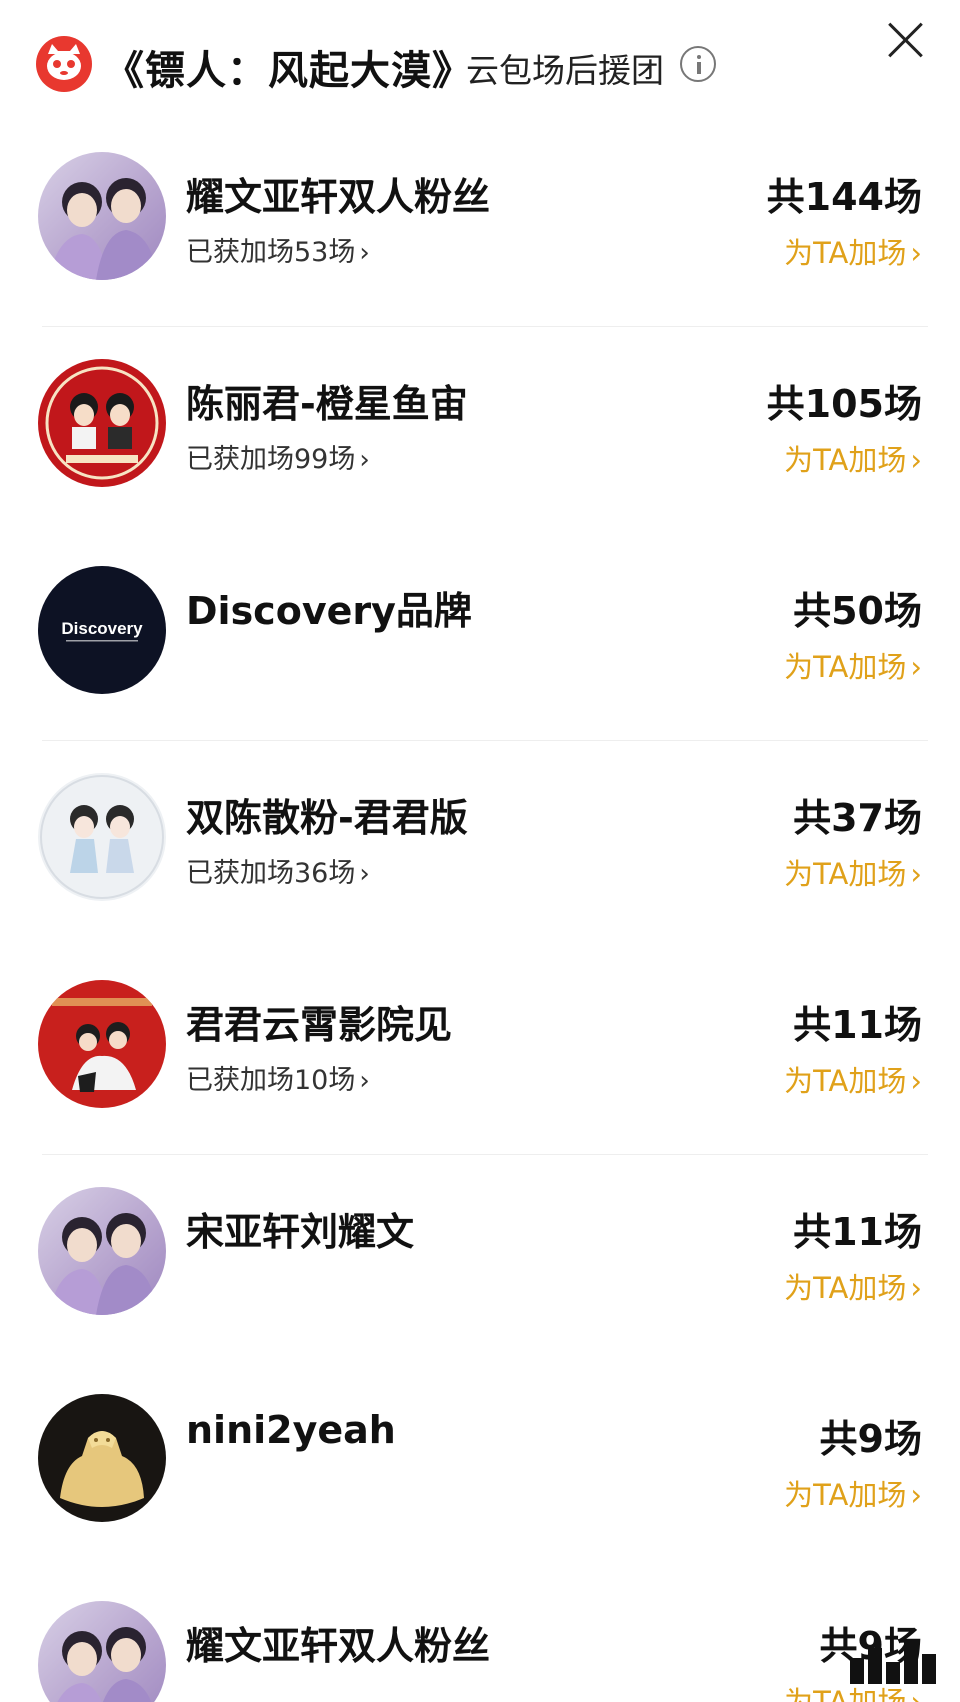  I want to click on watermark-bars-icon, so click(900, 1659).